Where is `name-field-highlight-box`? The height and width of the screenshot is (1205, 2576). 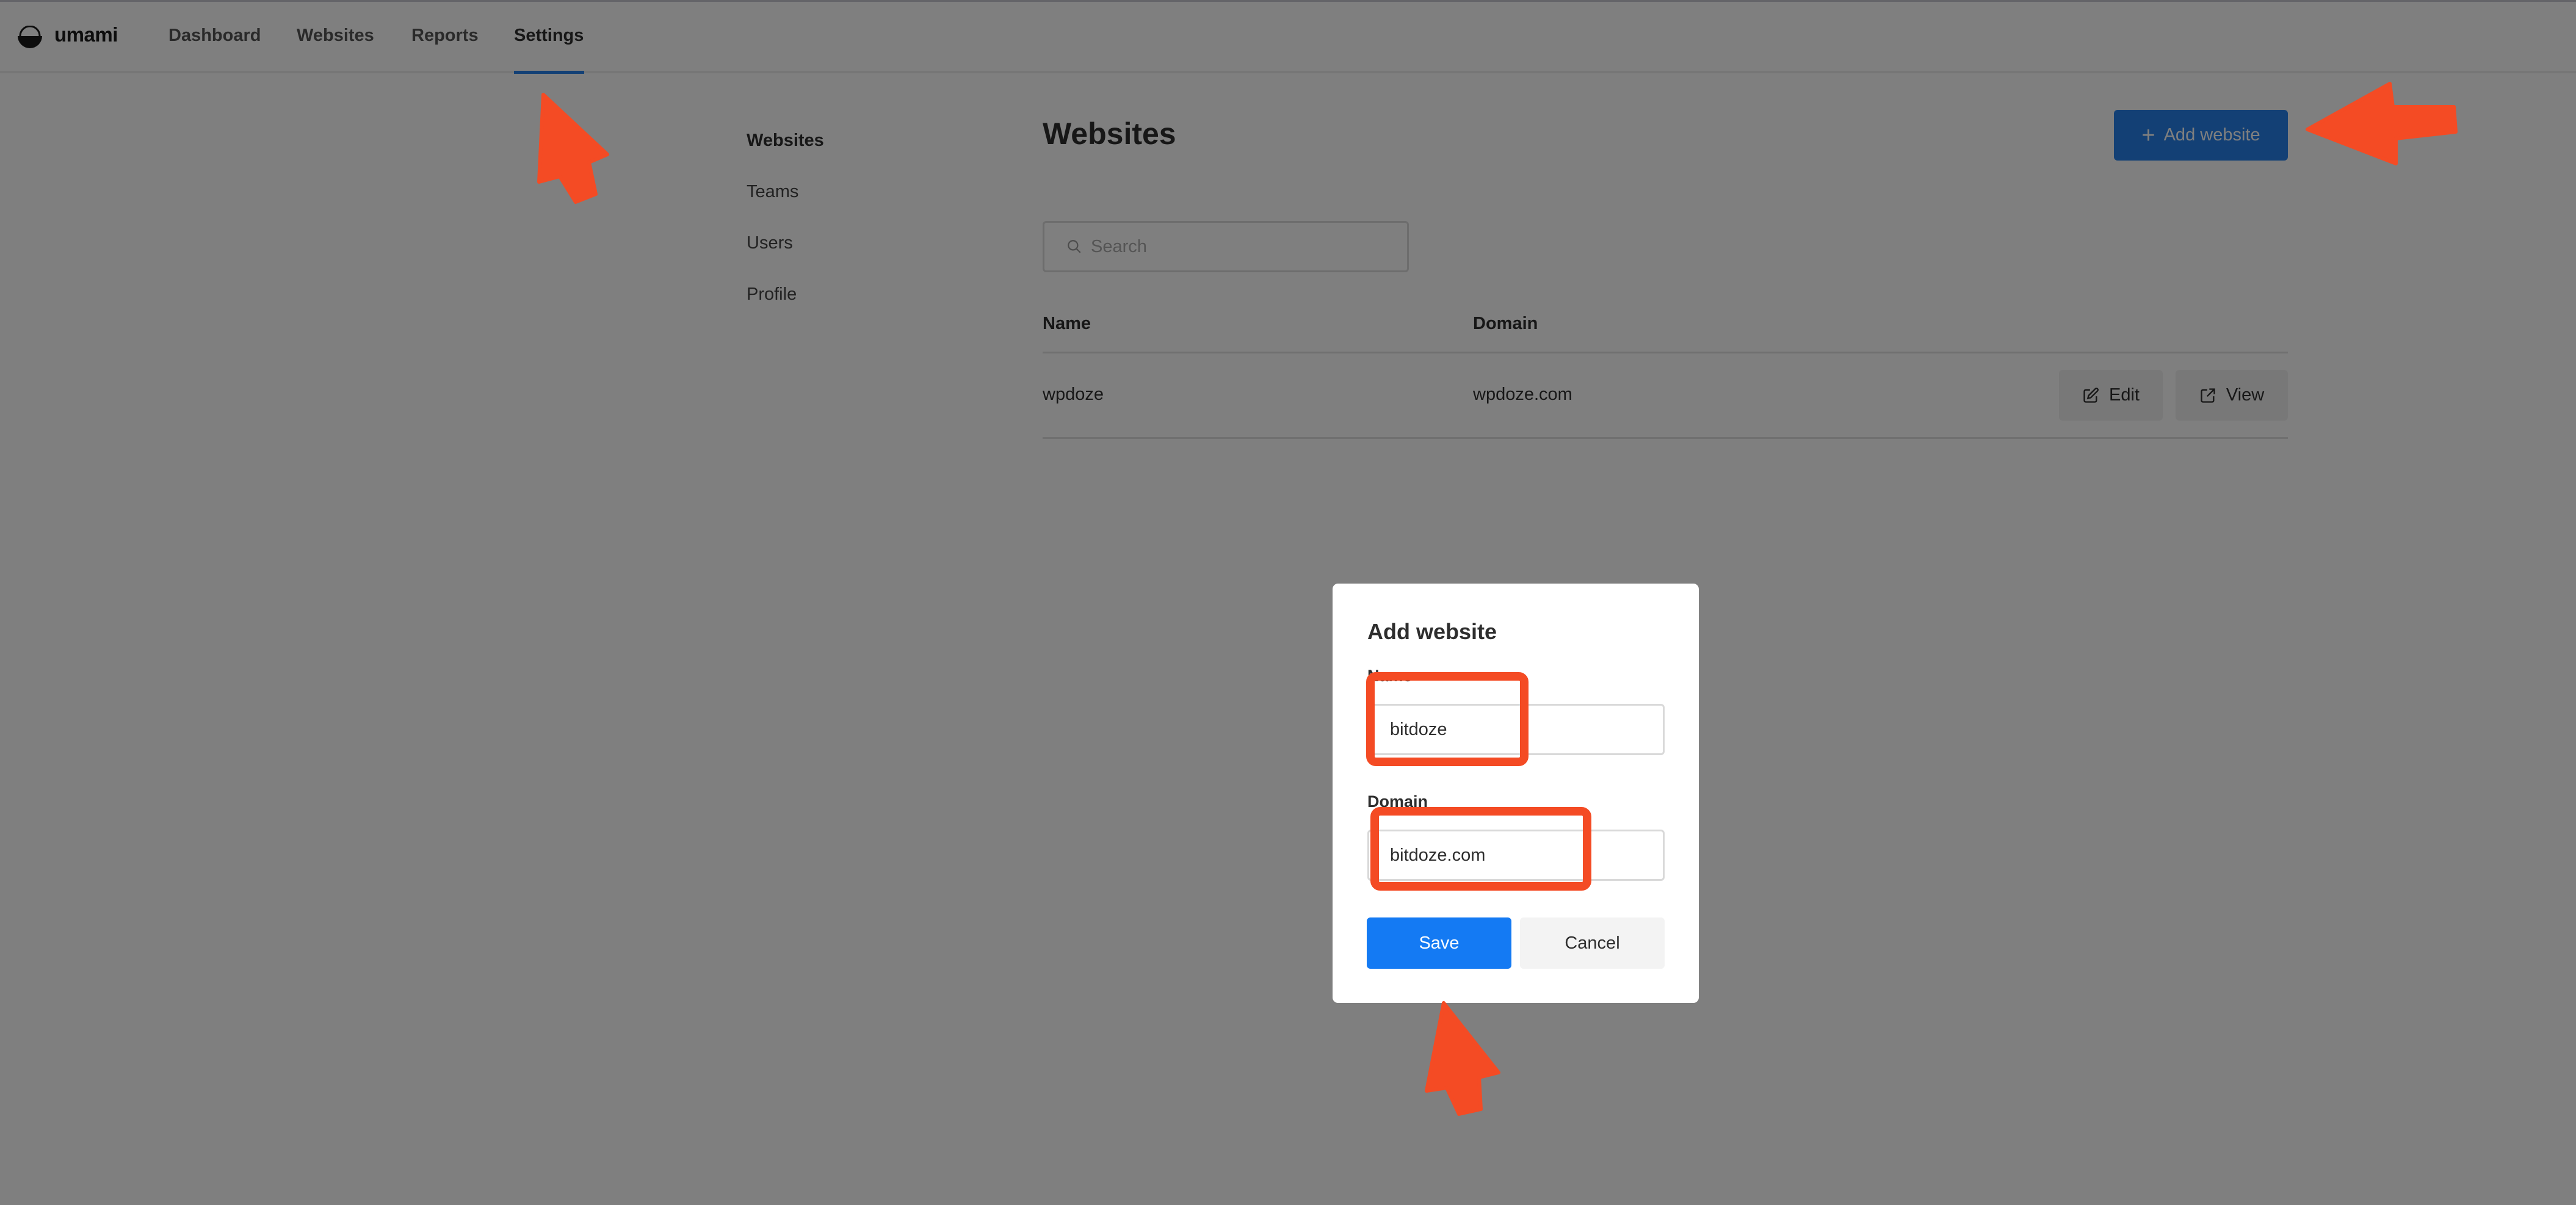
name-field-highlight-box is located at coordinates (1447, 719).